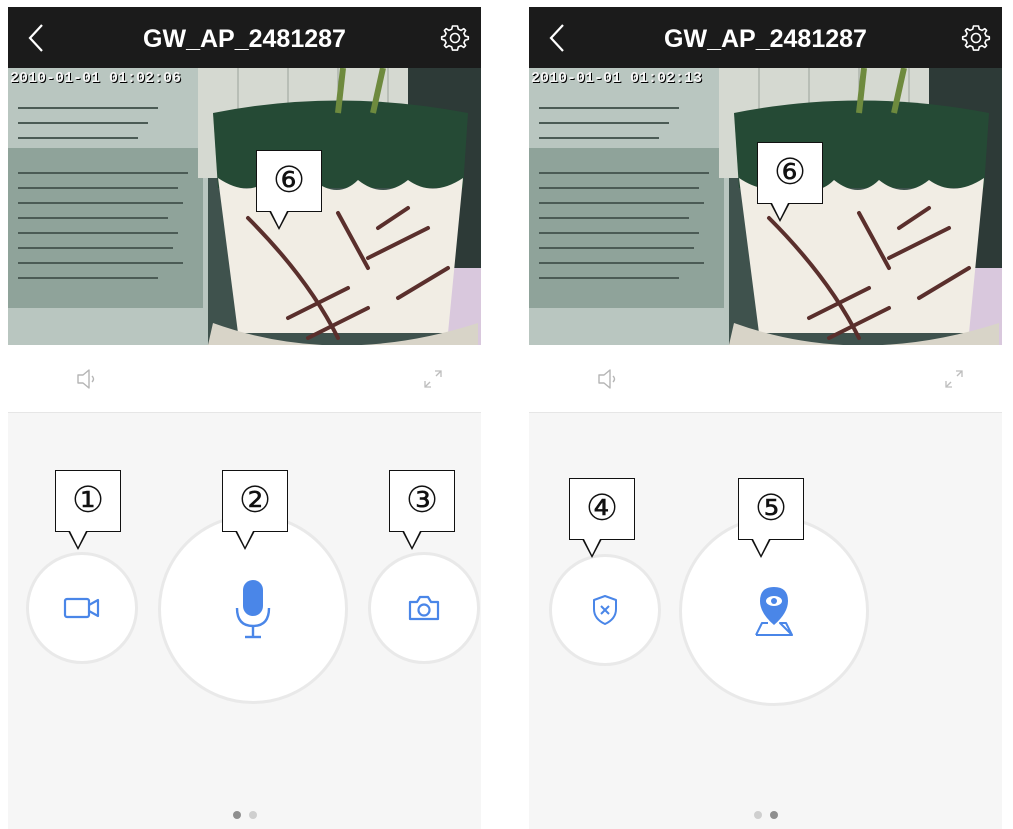  I want to click on video-camera-icon, so click(81, 608).